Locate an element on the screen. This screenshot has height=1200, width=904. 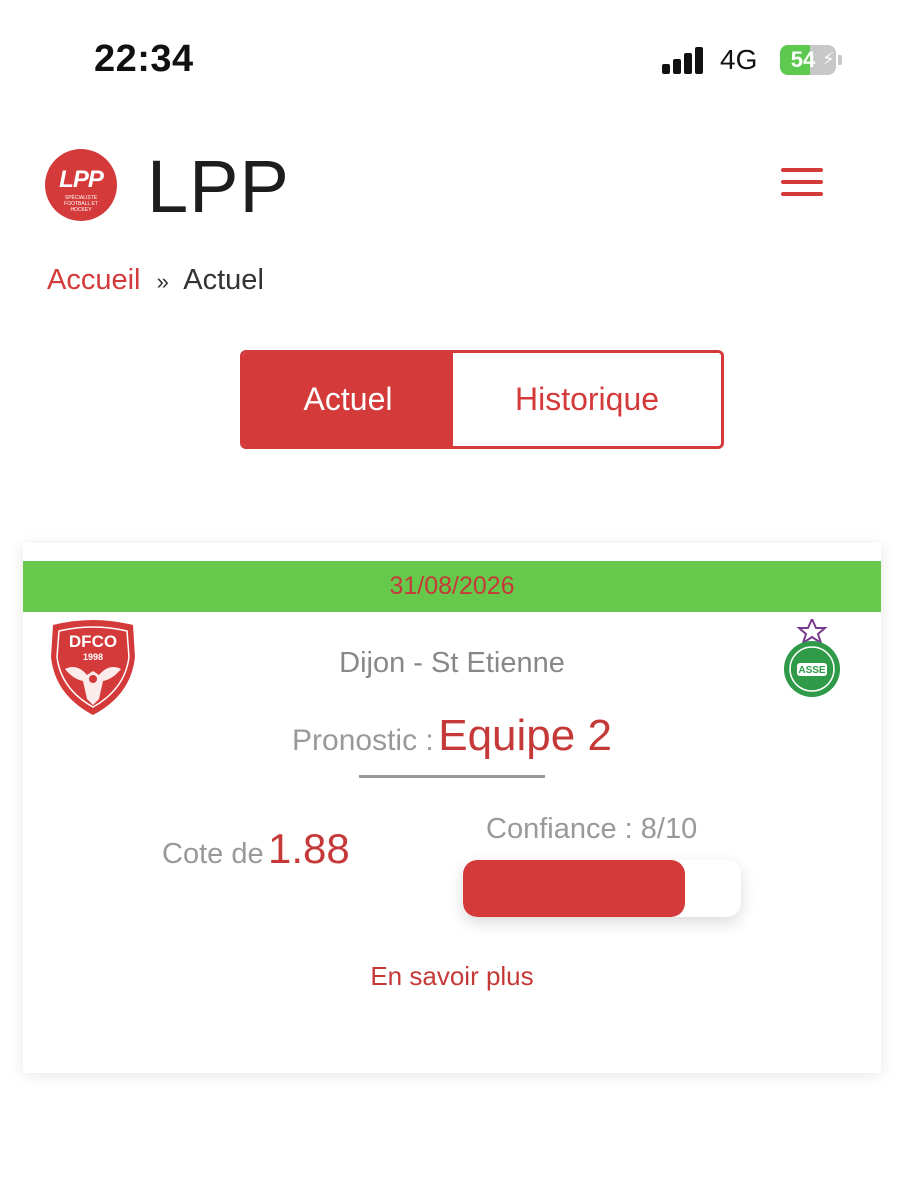
battery-icon: 54 ⚡ is located at coordinates (811, 60).